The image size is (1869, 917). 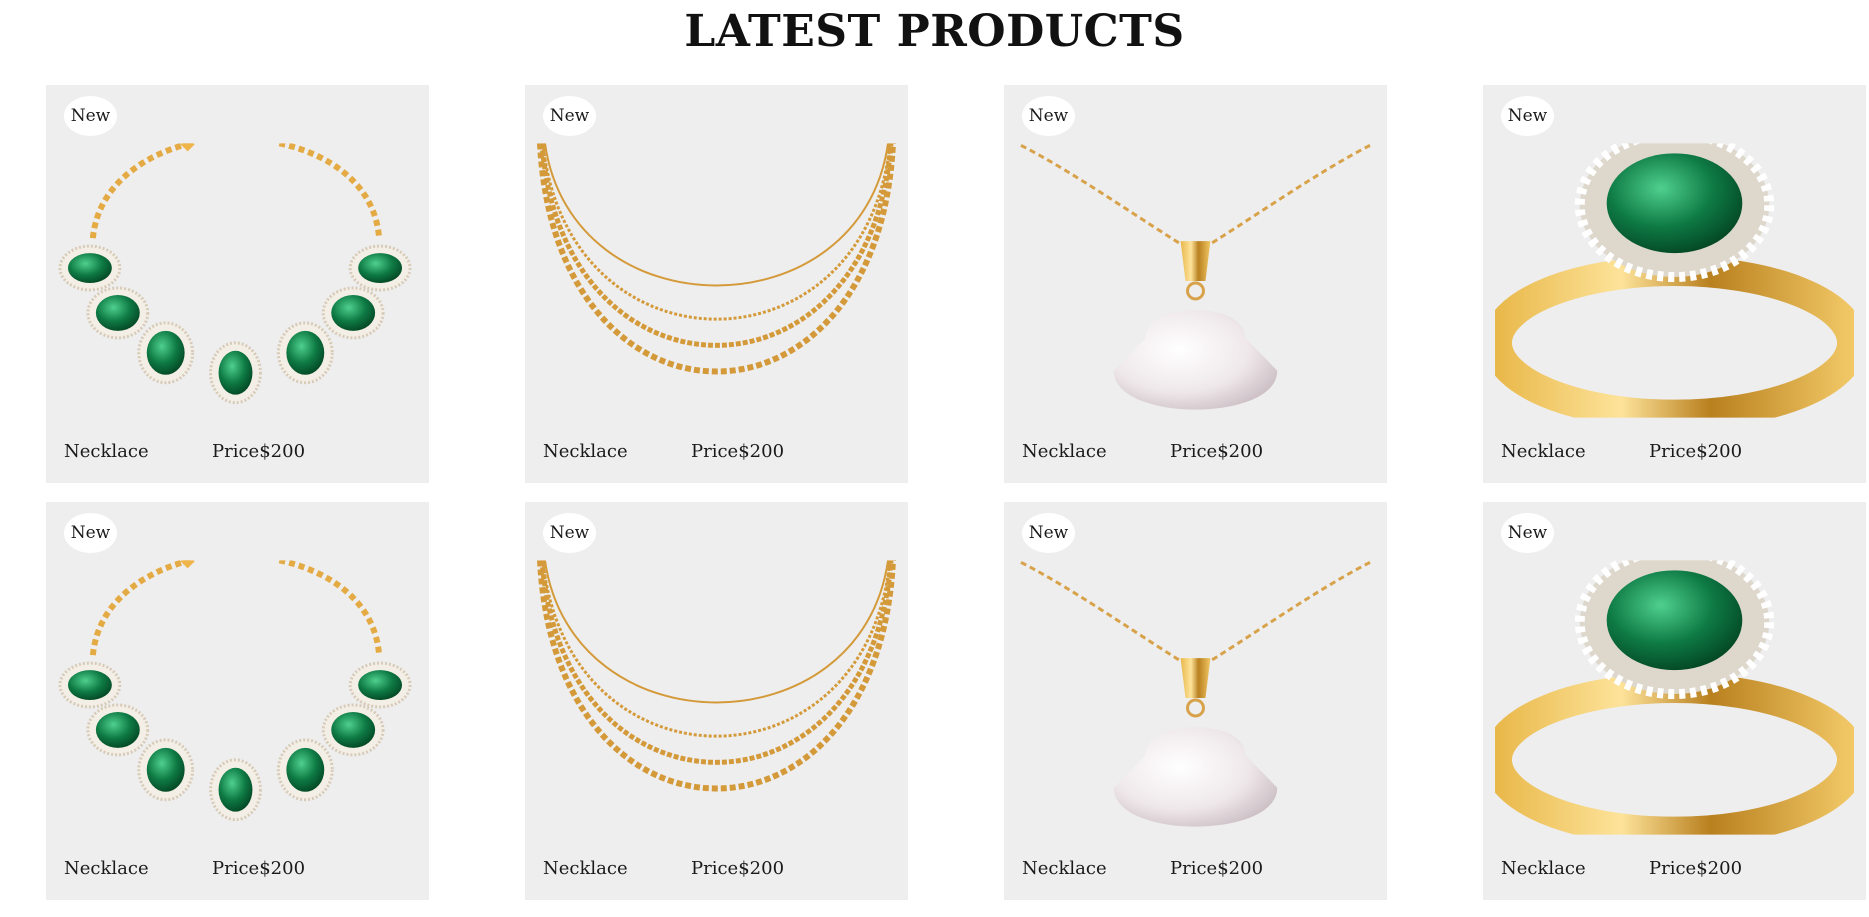 I want to click on section-title: LATEST PRODUCTS, so click(x=934, y=31).